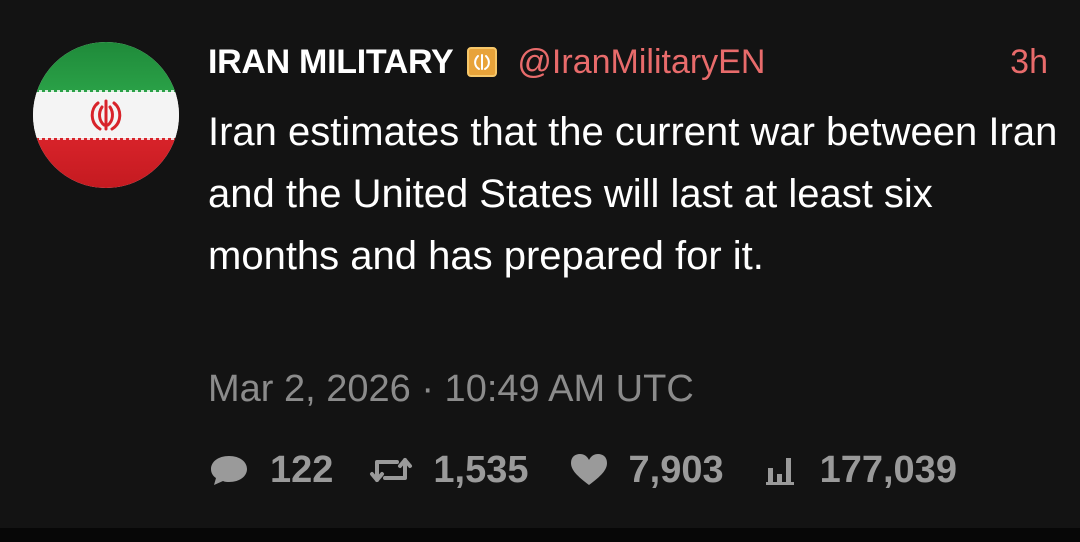 The height and width of the screenshot is (542, 1080). I want to click on verified-organization-badge-icon, so click(482, 62).